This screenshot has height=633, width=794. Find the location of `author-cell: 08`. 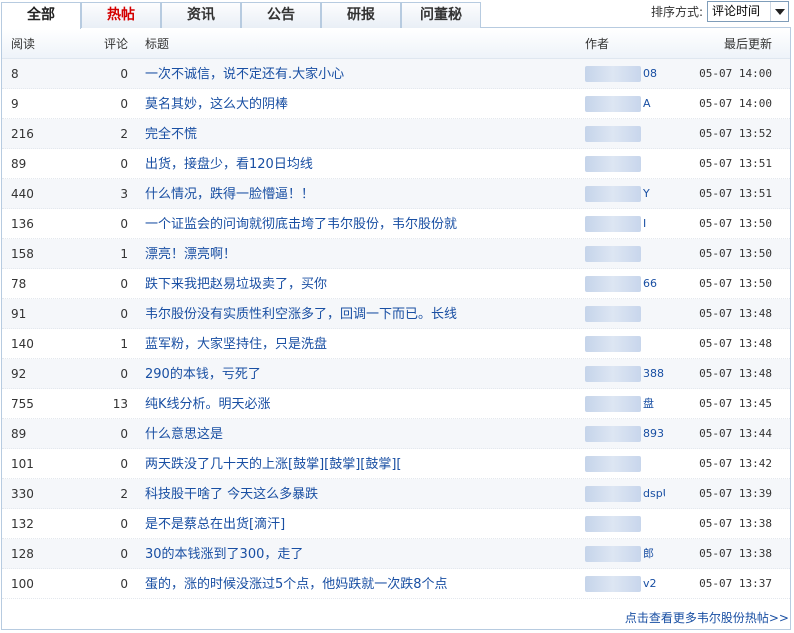

author-cell: 08 is located at coordinates (625, 74).